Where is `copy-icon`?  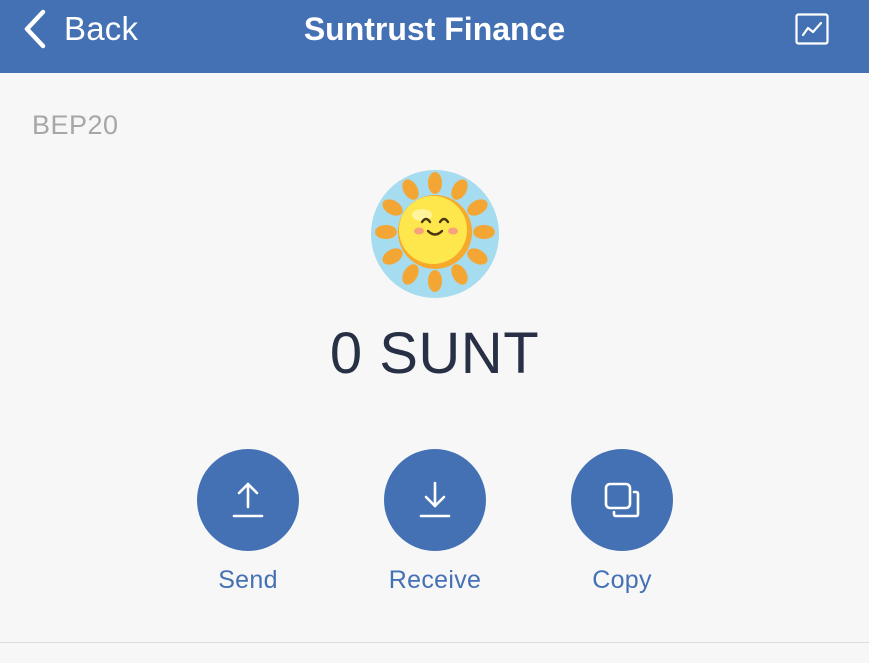
copy-icon is located at coordinates (622, 500).